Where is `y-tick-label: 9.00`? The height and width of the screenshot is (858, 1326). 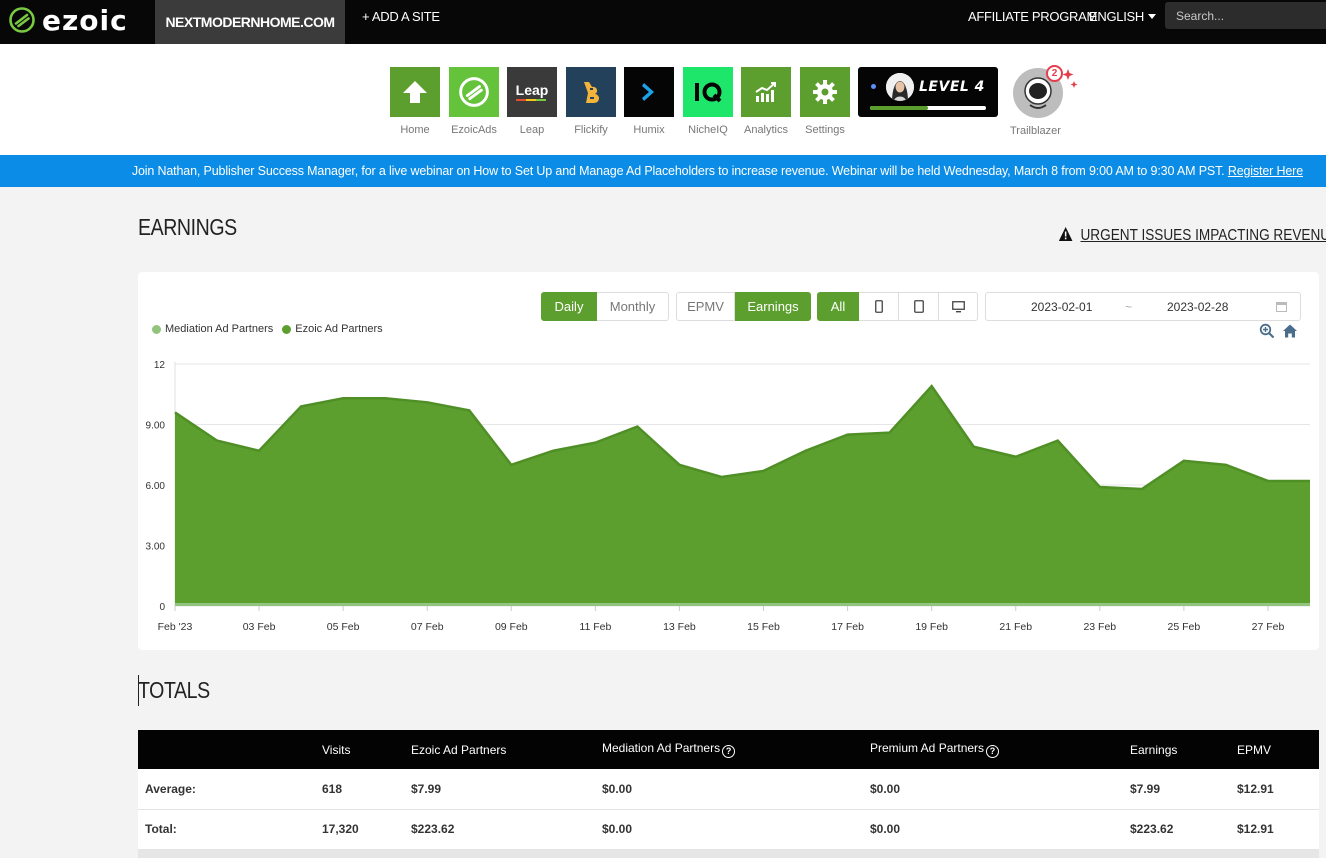 y-tick-label: 9.00 is located at coordinates (156, 426).